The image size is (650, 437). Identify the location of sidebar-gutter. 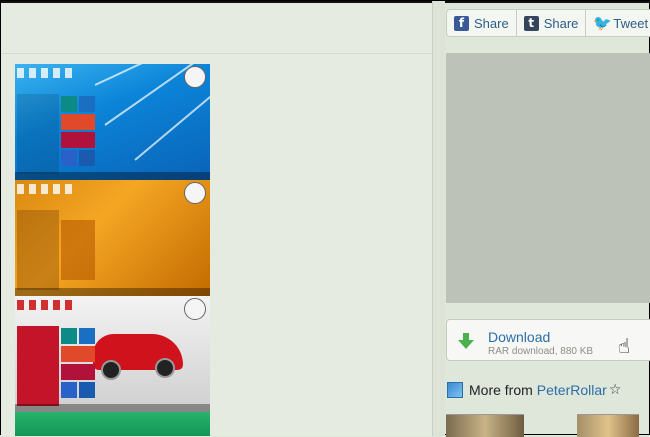
(438, 218).